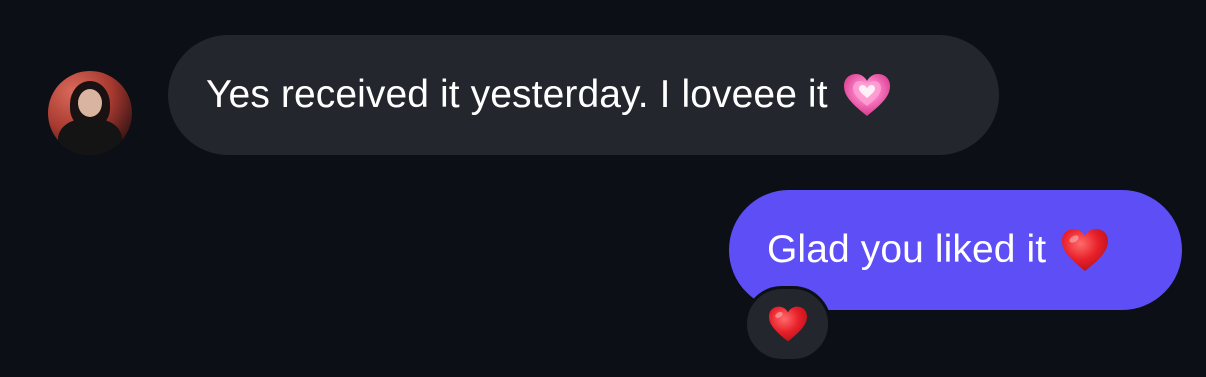 This screenshot has height=377, width=1206. What do you see at coordinates (517, 94) in the screenshot?
I see `incoming-message-text: Yes received it yesterday. I loveee it` at bounding box center [517, 94].